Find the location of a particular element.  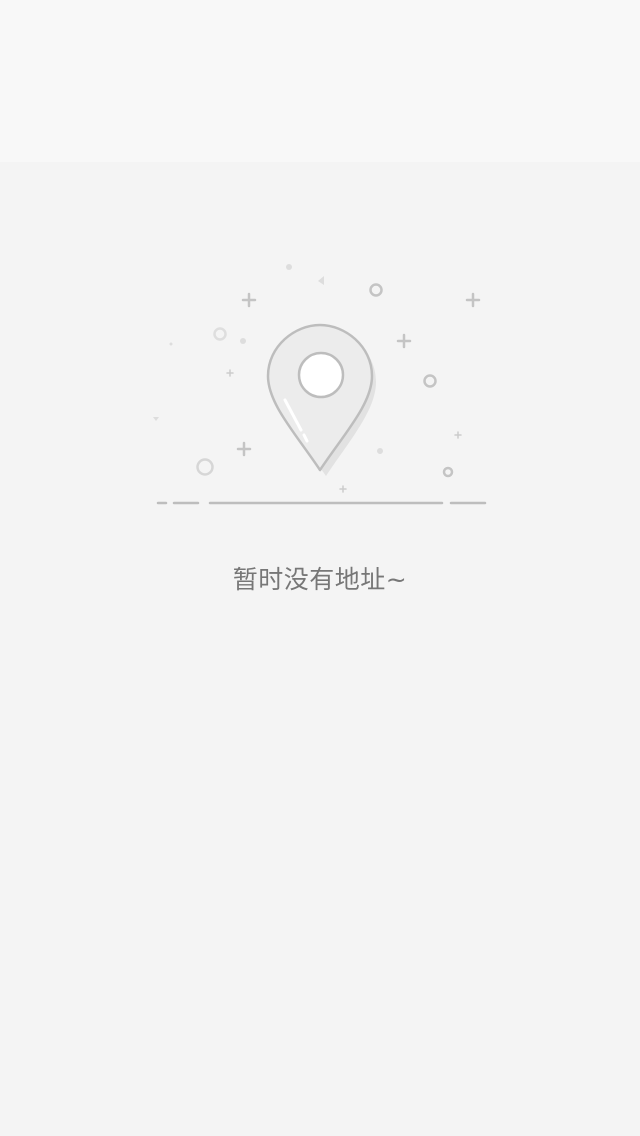

location-pin-icon is located at coordinates (320, 384).